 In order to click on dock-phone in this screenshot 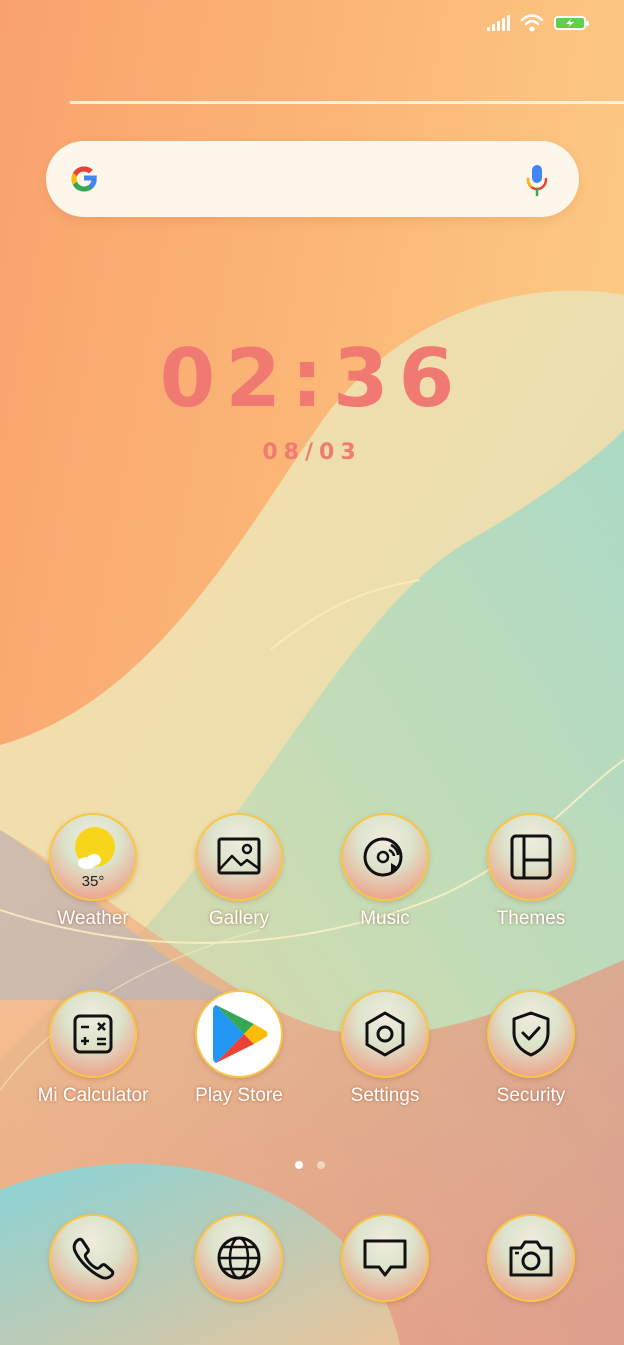, I will do `click(93, 1258)`.